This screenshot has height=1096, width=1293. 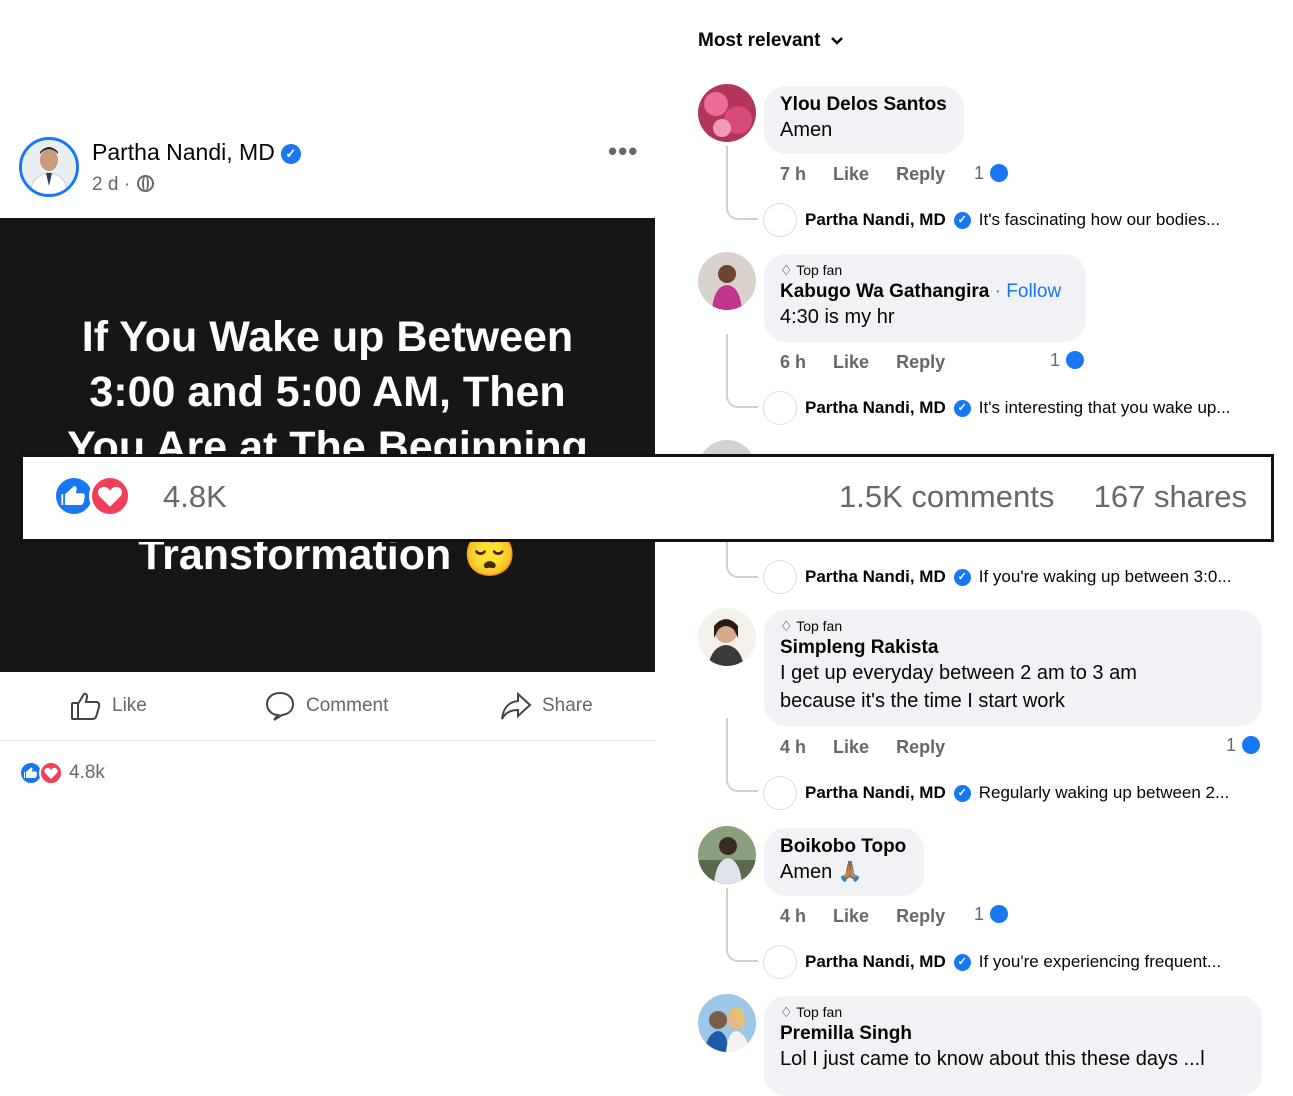 What do you see at coordinates (195, 497) in the screenshot?
I see `reaction-count-large: 4.8K` at bounding box center [195, 497].